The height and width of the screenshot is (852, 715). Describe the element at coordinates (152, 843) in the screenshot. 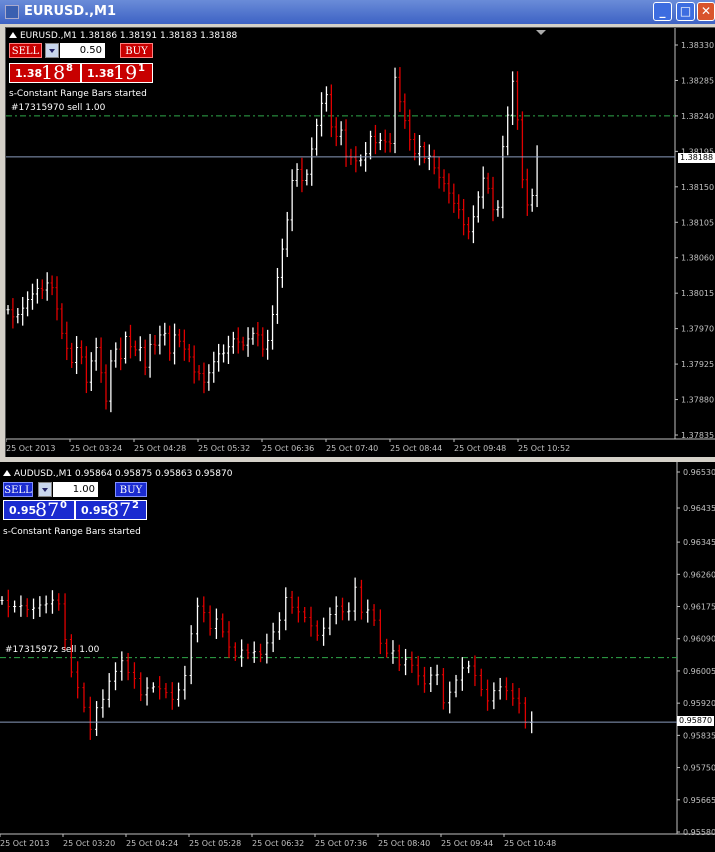

I see `time-tick-label: 25 Oct 04:24` at that location.